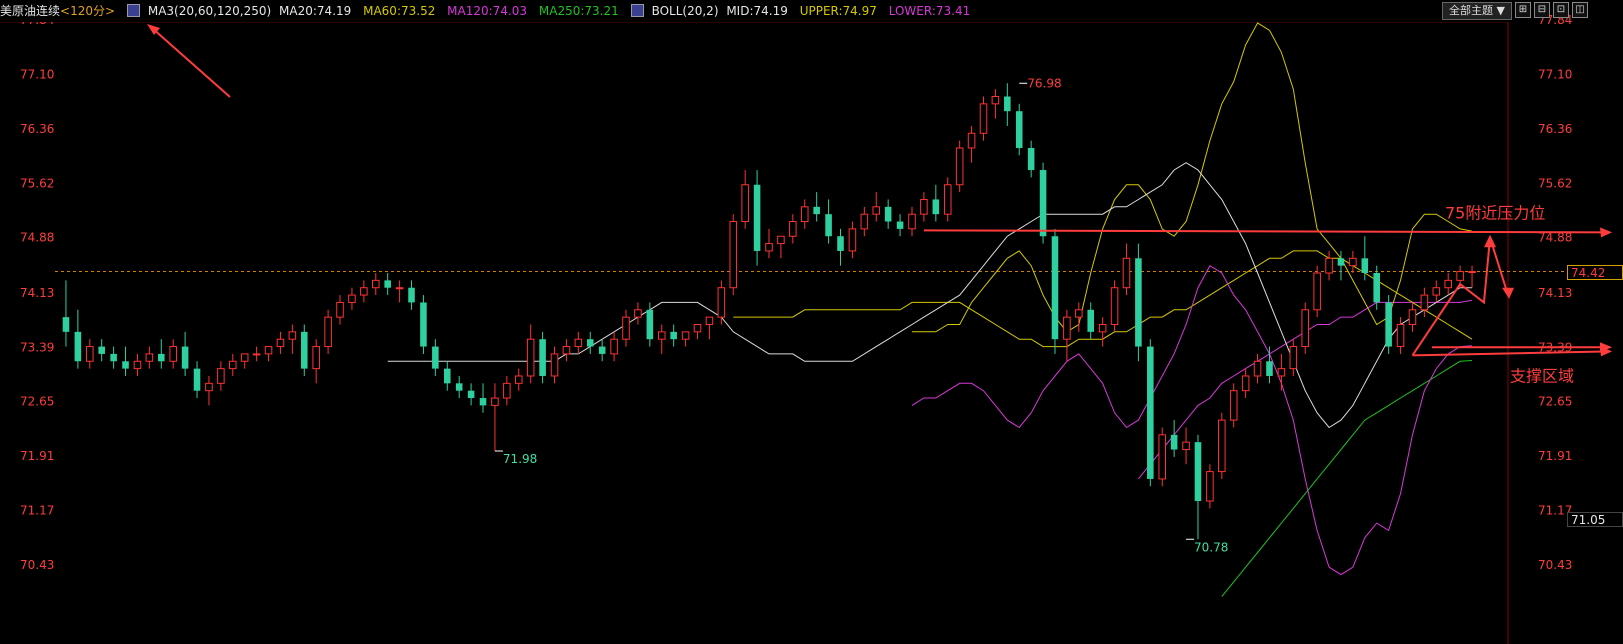 Image resolution: width=1623 pixels, height=644 pixels. Describe the element at coordinates (1511, 353) in the screenshot. I see `support-line` at that location.